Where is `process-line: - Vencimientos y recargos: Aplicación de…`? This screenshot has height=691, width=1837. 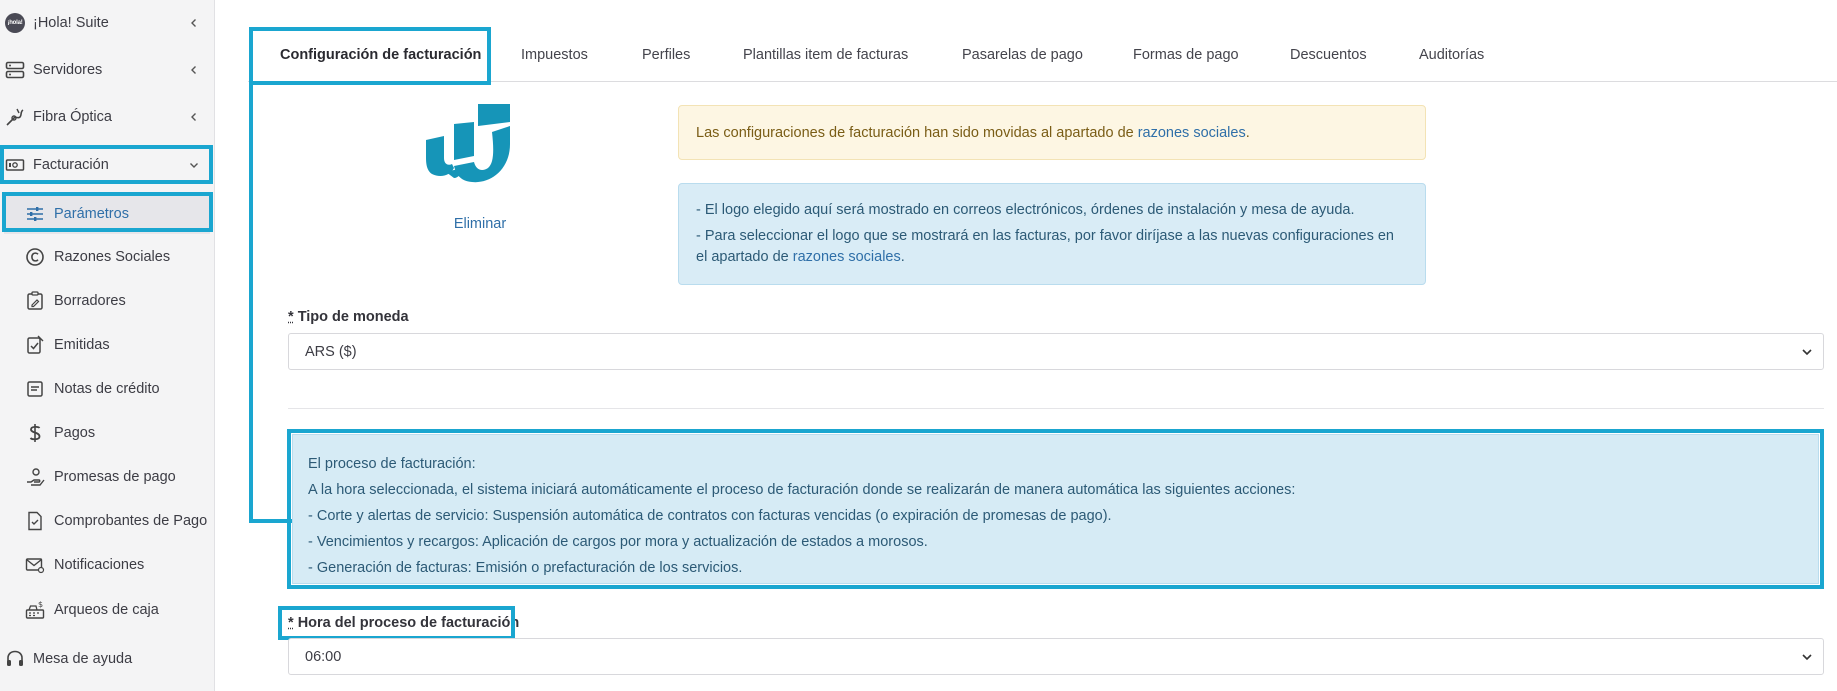
process-line: - Vencimientos y recargos: Aplicación de… is located at coordinates (618, 542).